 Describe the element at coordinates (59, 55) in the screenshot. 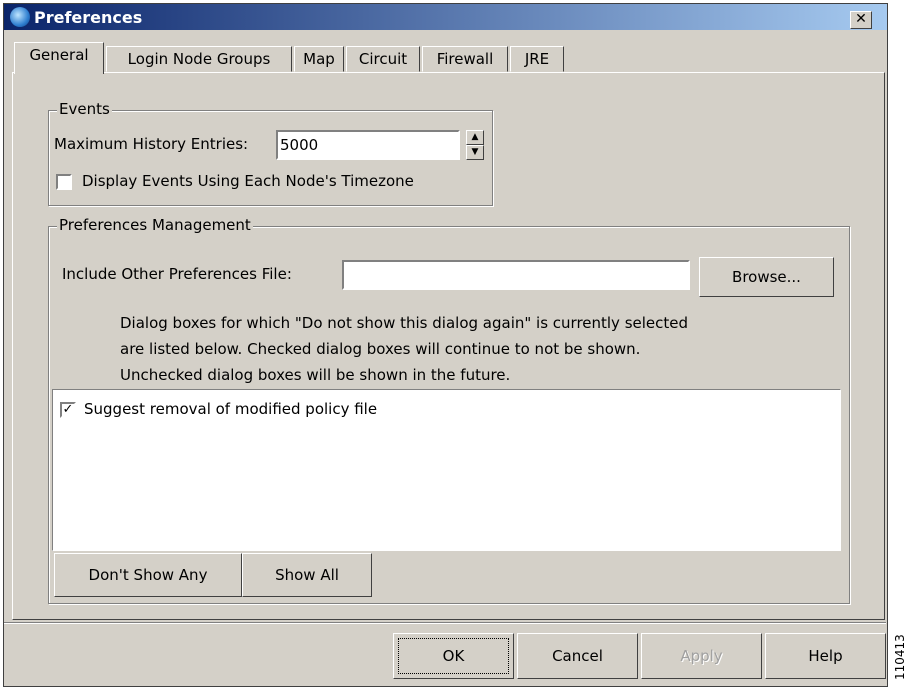

I see `tab-label: General` at that location.